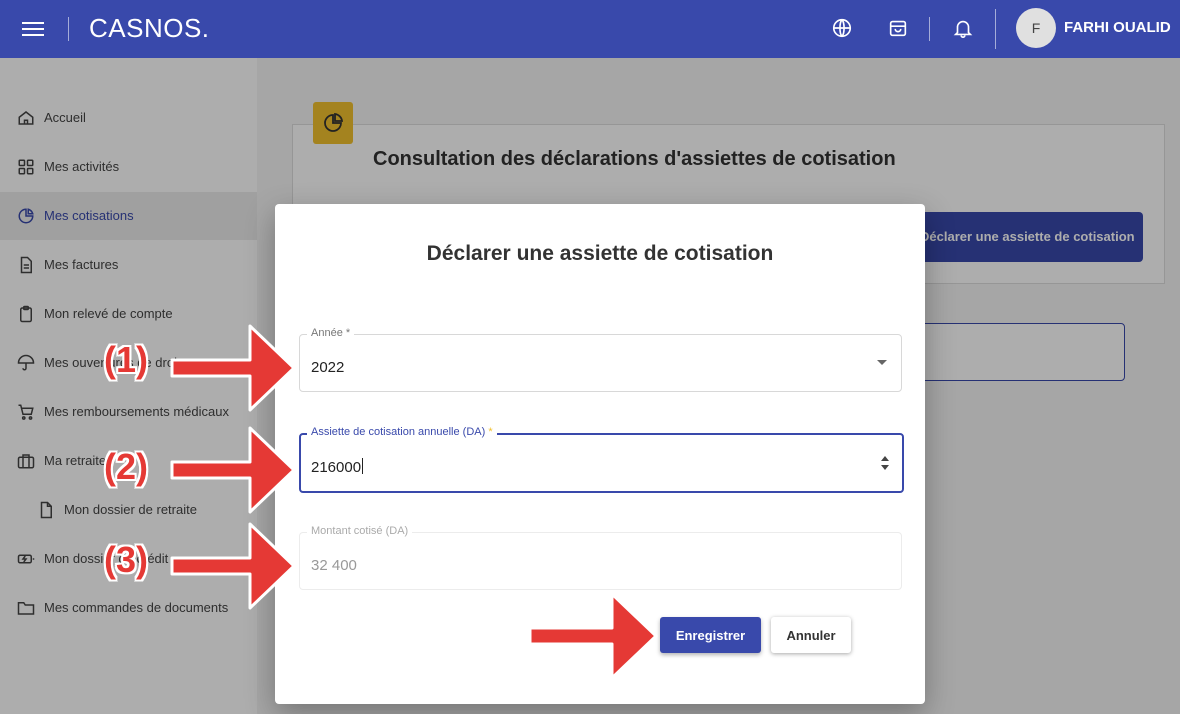  I want to click on number-spinner-icon, so click(885, 463).